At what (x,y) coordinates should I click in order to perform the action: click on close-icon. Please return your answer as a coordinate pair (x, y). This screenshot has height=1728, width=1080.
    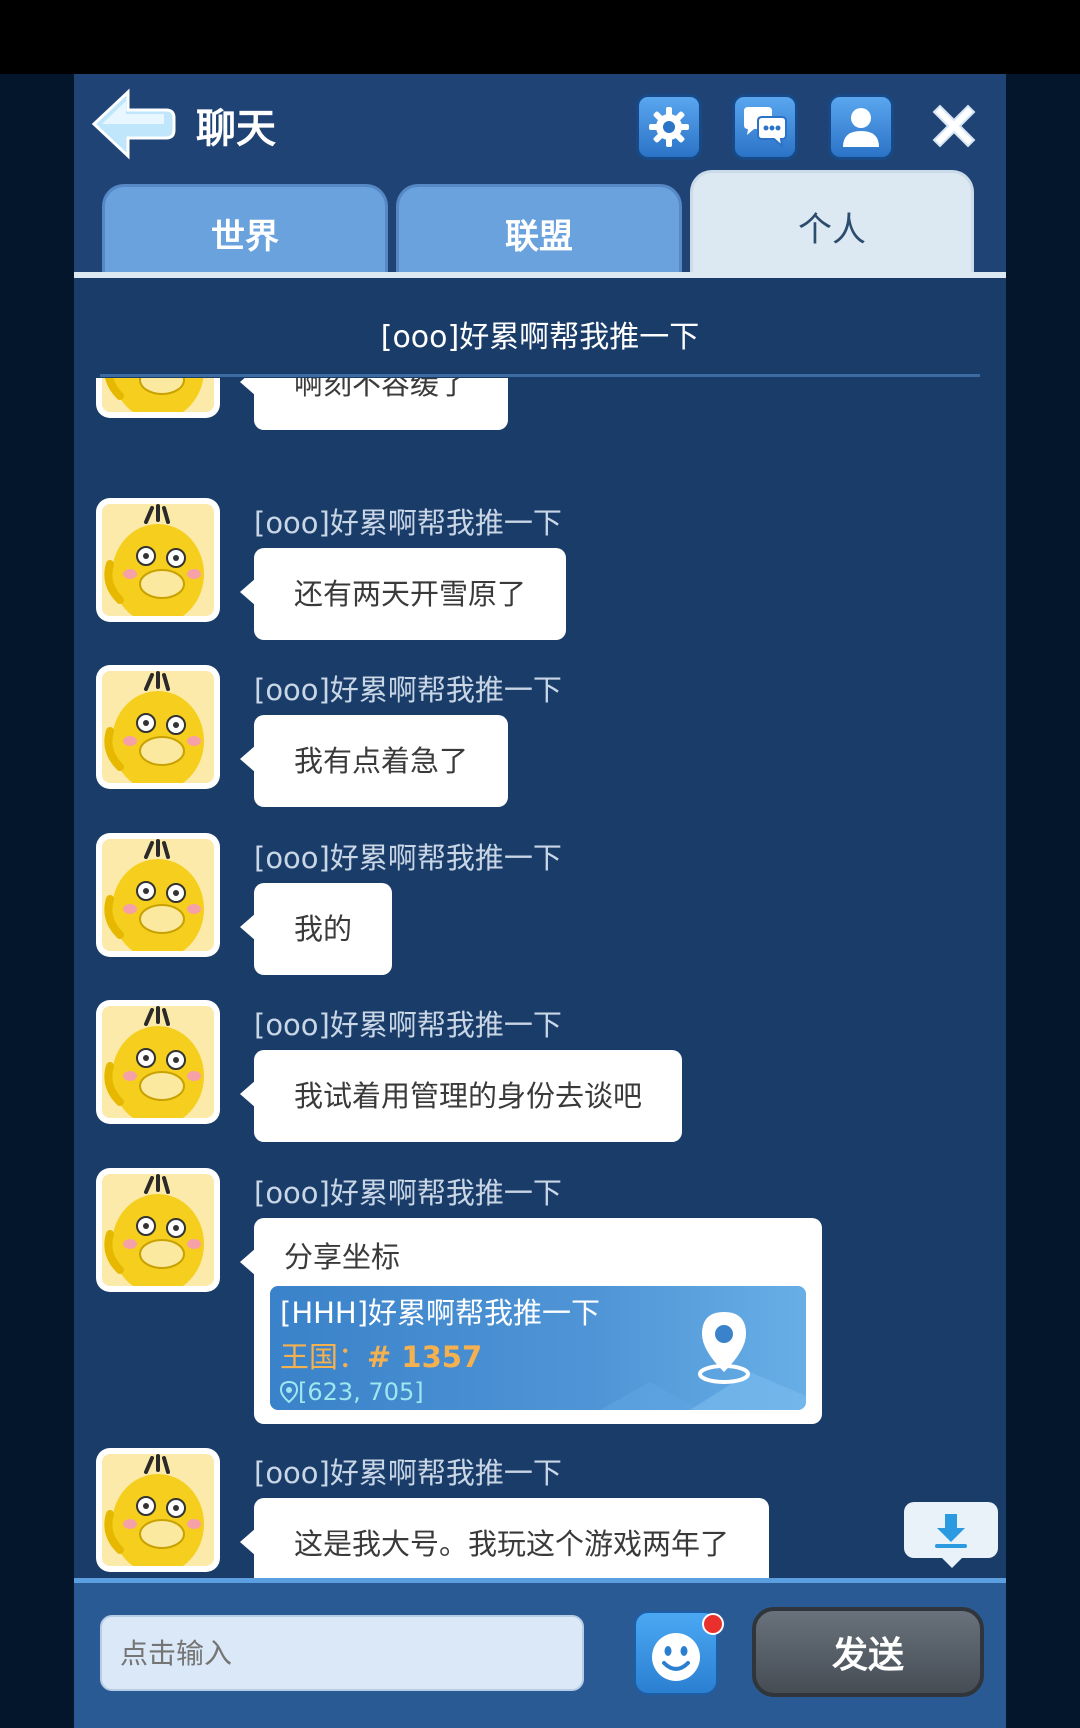
    Looking at the image, I should click on (954, 126).